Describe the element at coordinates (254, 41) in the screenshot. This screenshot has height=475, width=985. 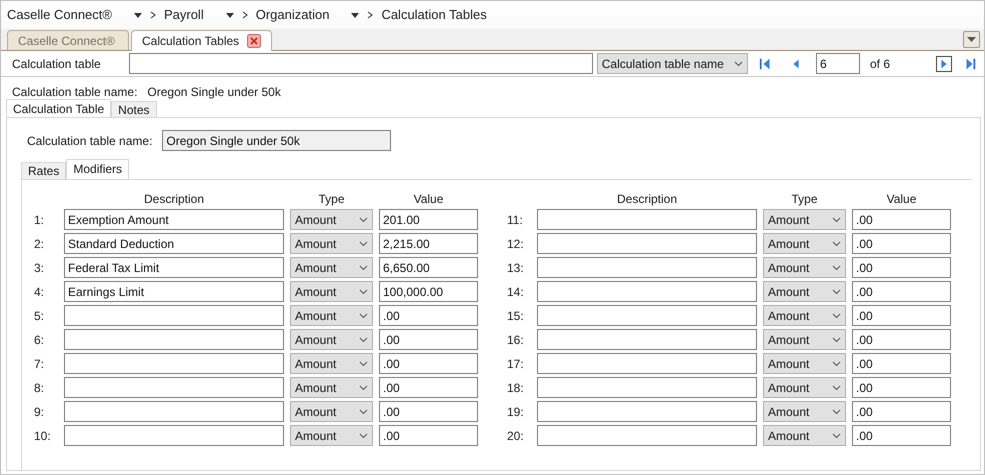
I see `close-icon` at that location.